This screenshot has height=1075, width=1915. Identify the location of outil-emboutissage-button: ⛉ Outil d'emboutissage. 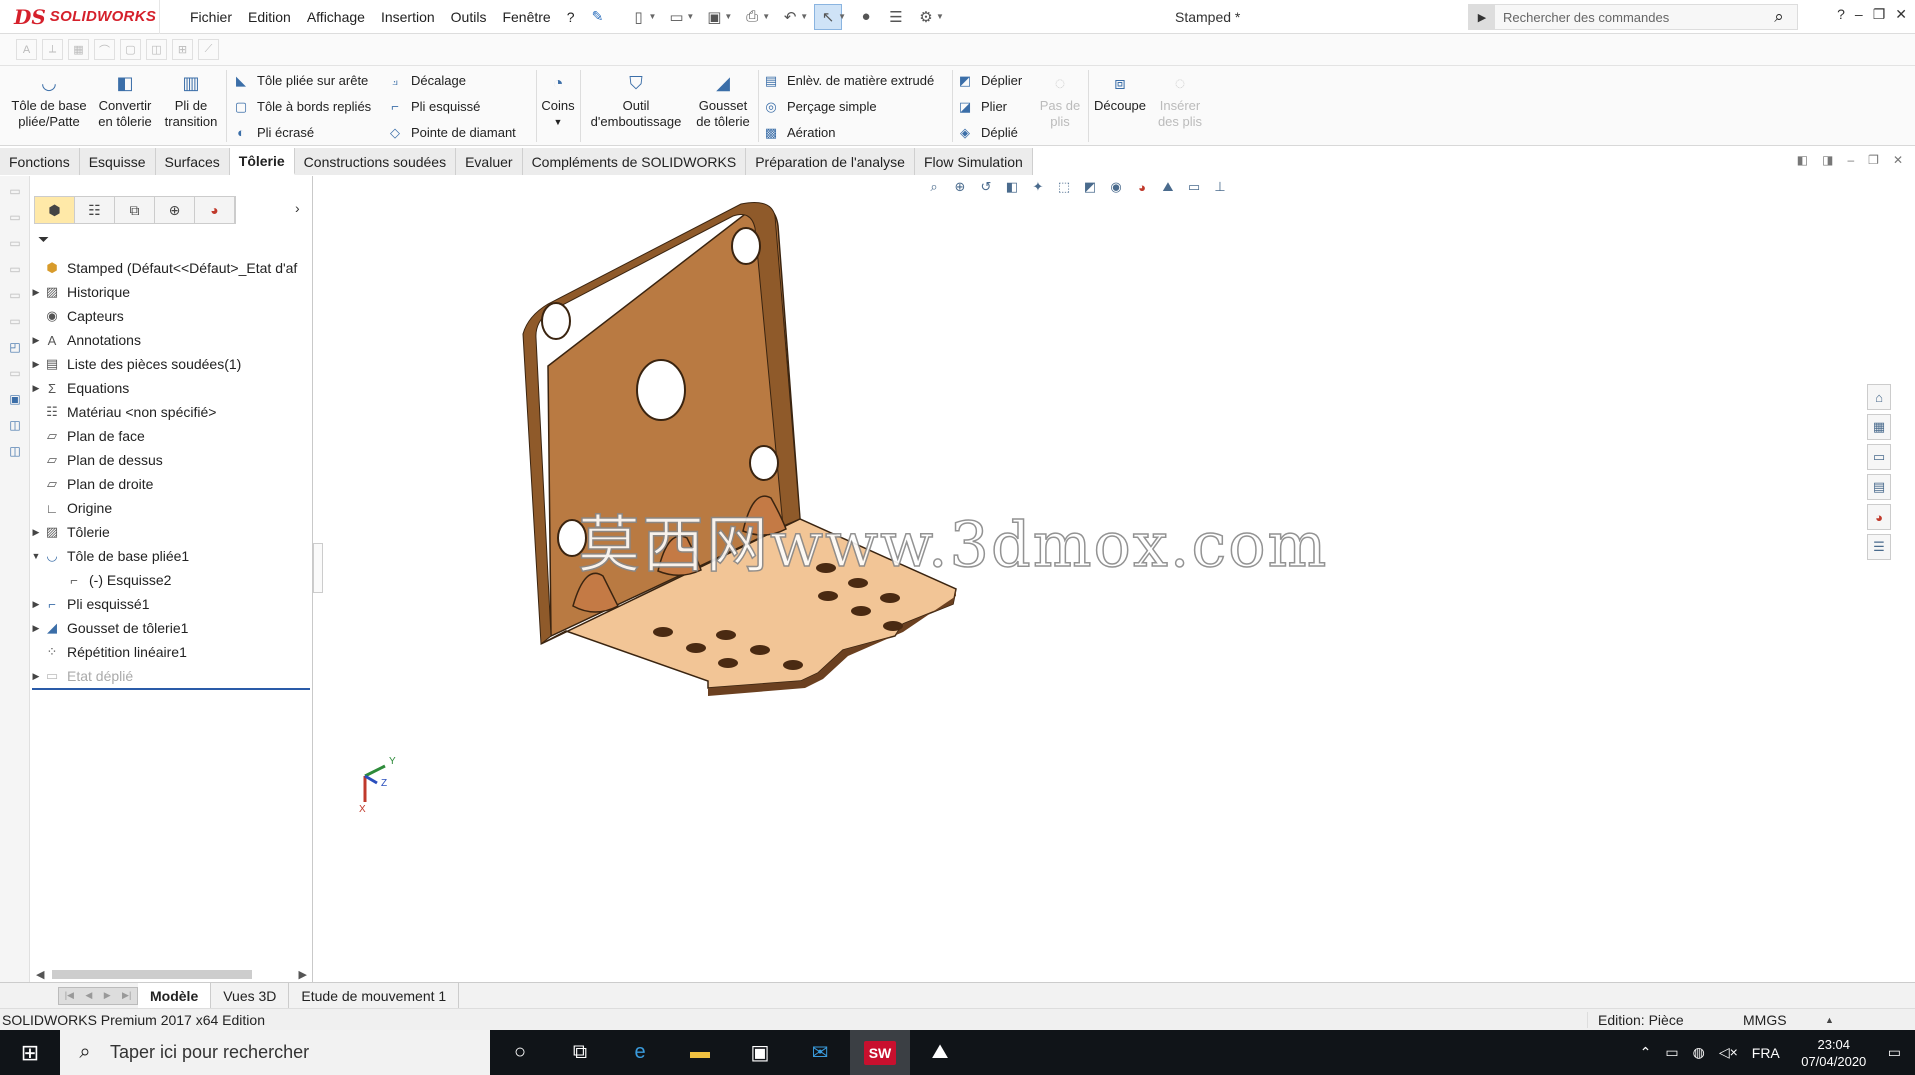
(636, 106).